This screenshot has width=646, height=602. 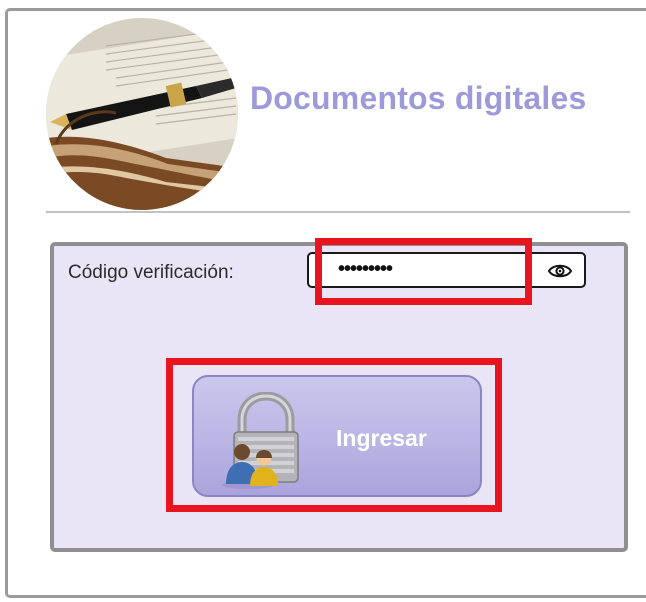 I want to click on page-title: Documentos digitales, so click(x=418, y=98).